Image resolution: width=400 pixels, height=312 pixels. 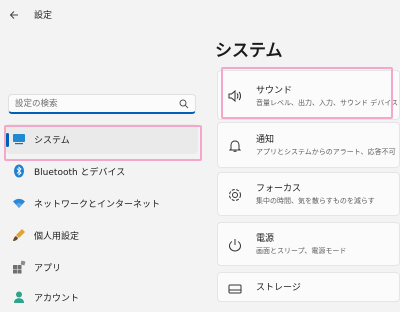 What do you see at coordinates (102, 139) in the screenshot?
I see `sidebar-item-system: システム` at bounding box center [102, 139].